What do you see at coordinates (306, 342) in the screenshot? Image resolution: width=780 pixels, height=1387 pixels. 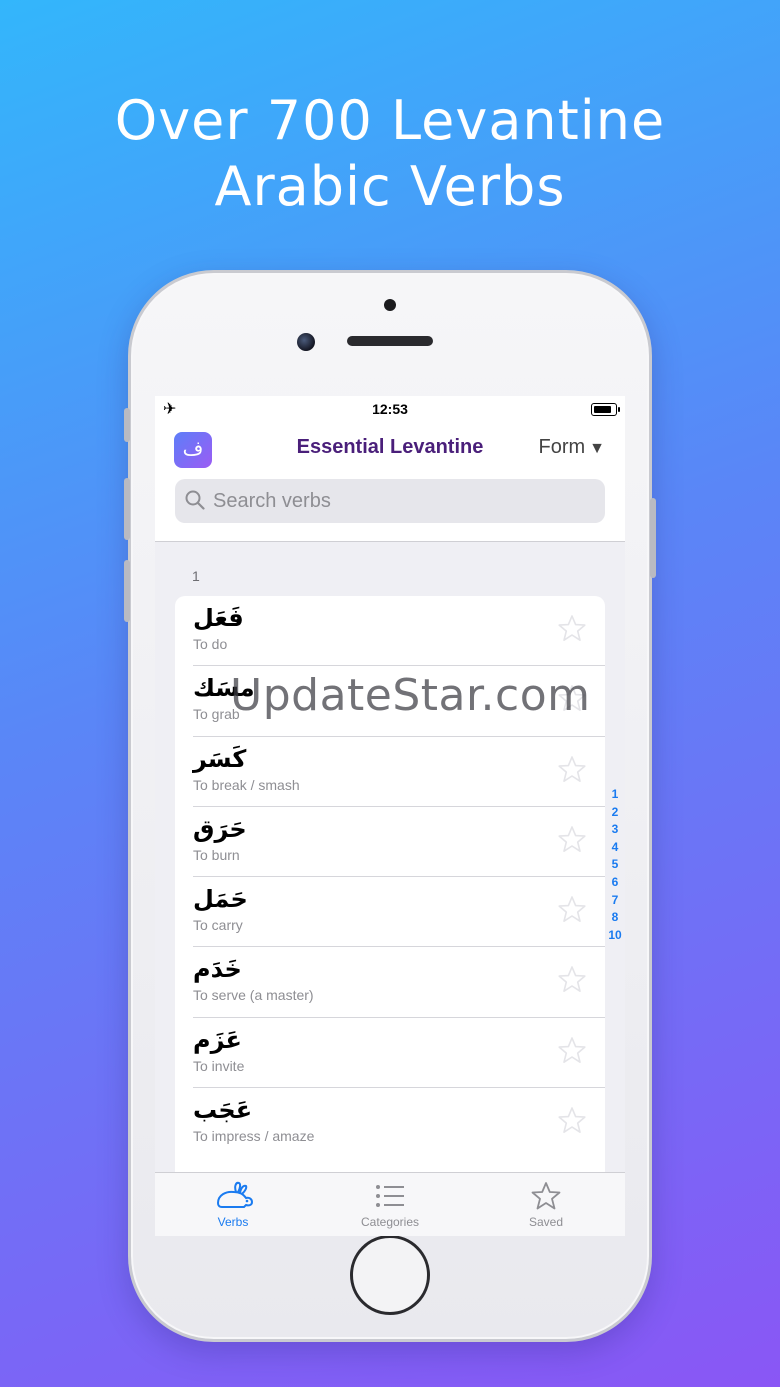 I see `front-camera` at bounding box center [306, 342].